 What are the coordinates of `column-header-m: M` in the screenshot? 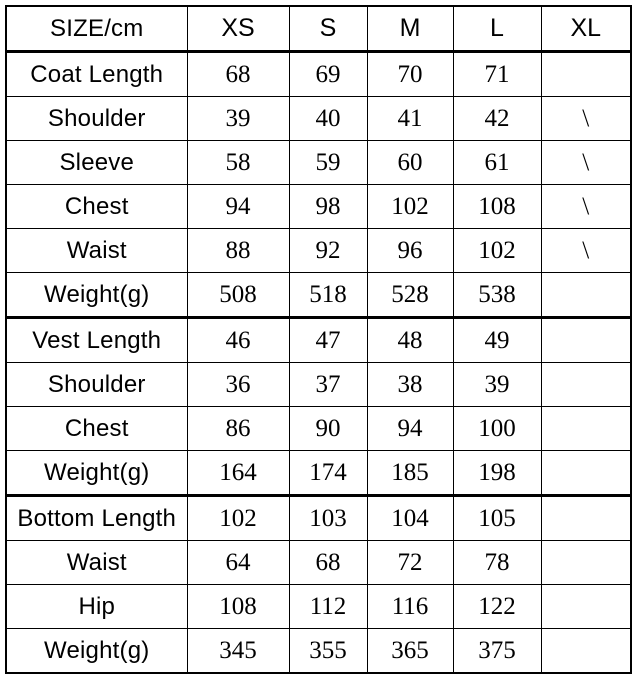 It's located at (410, 29).